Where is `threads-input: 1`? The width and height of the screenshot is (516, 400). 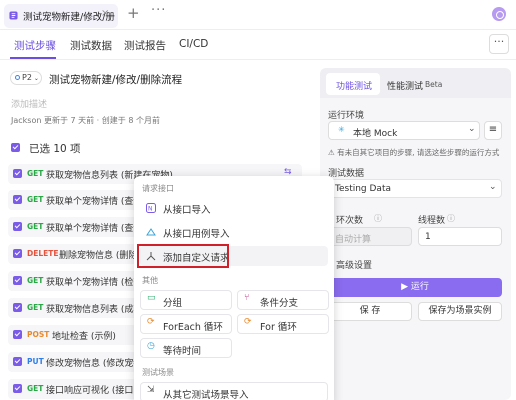
threads-input: 1 is located at coordinates (460, 236).